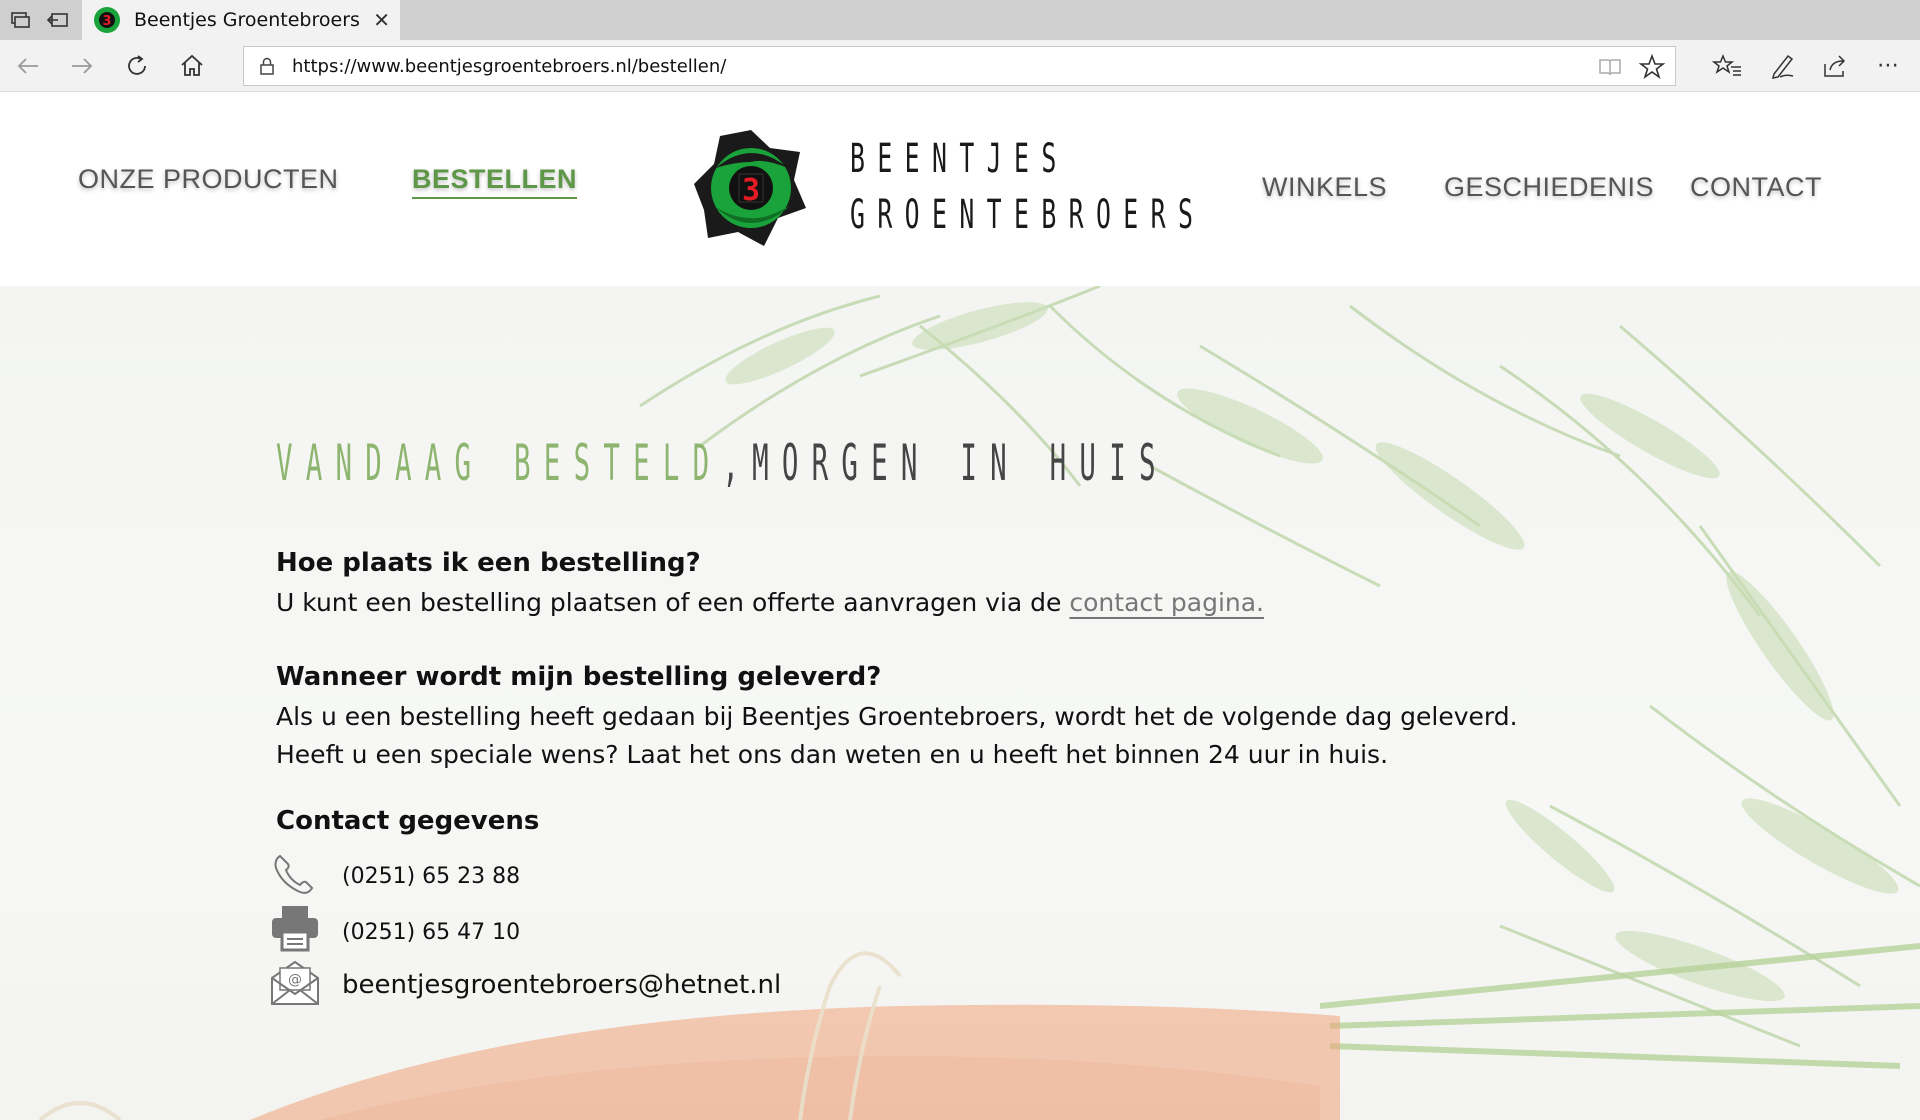 The height and width of the screenshot is (1120, 1920). I want to click on back-arrow-icon, so click(28, 66).